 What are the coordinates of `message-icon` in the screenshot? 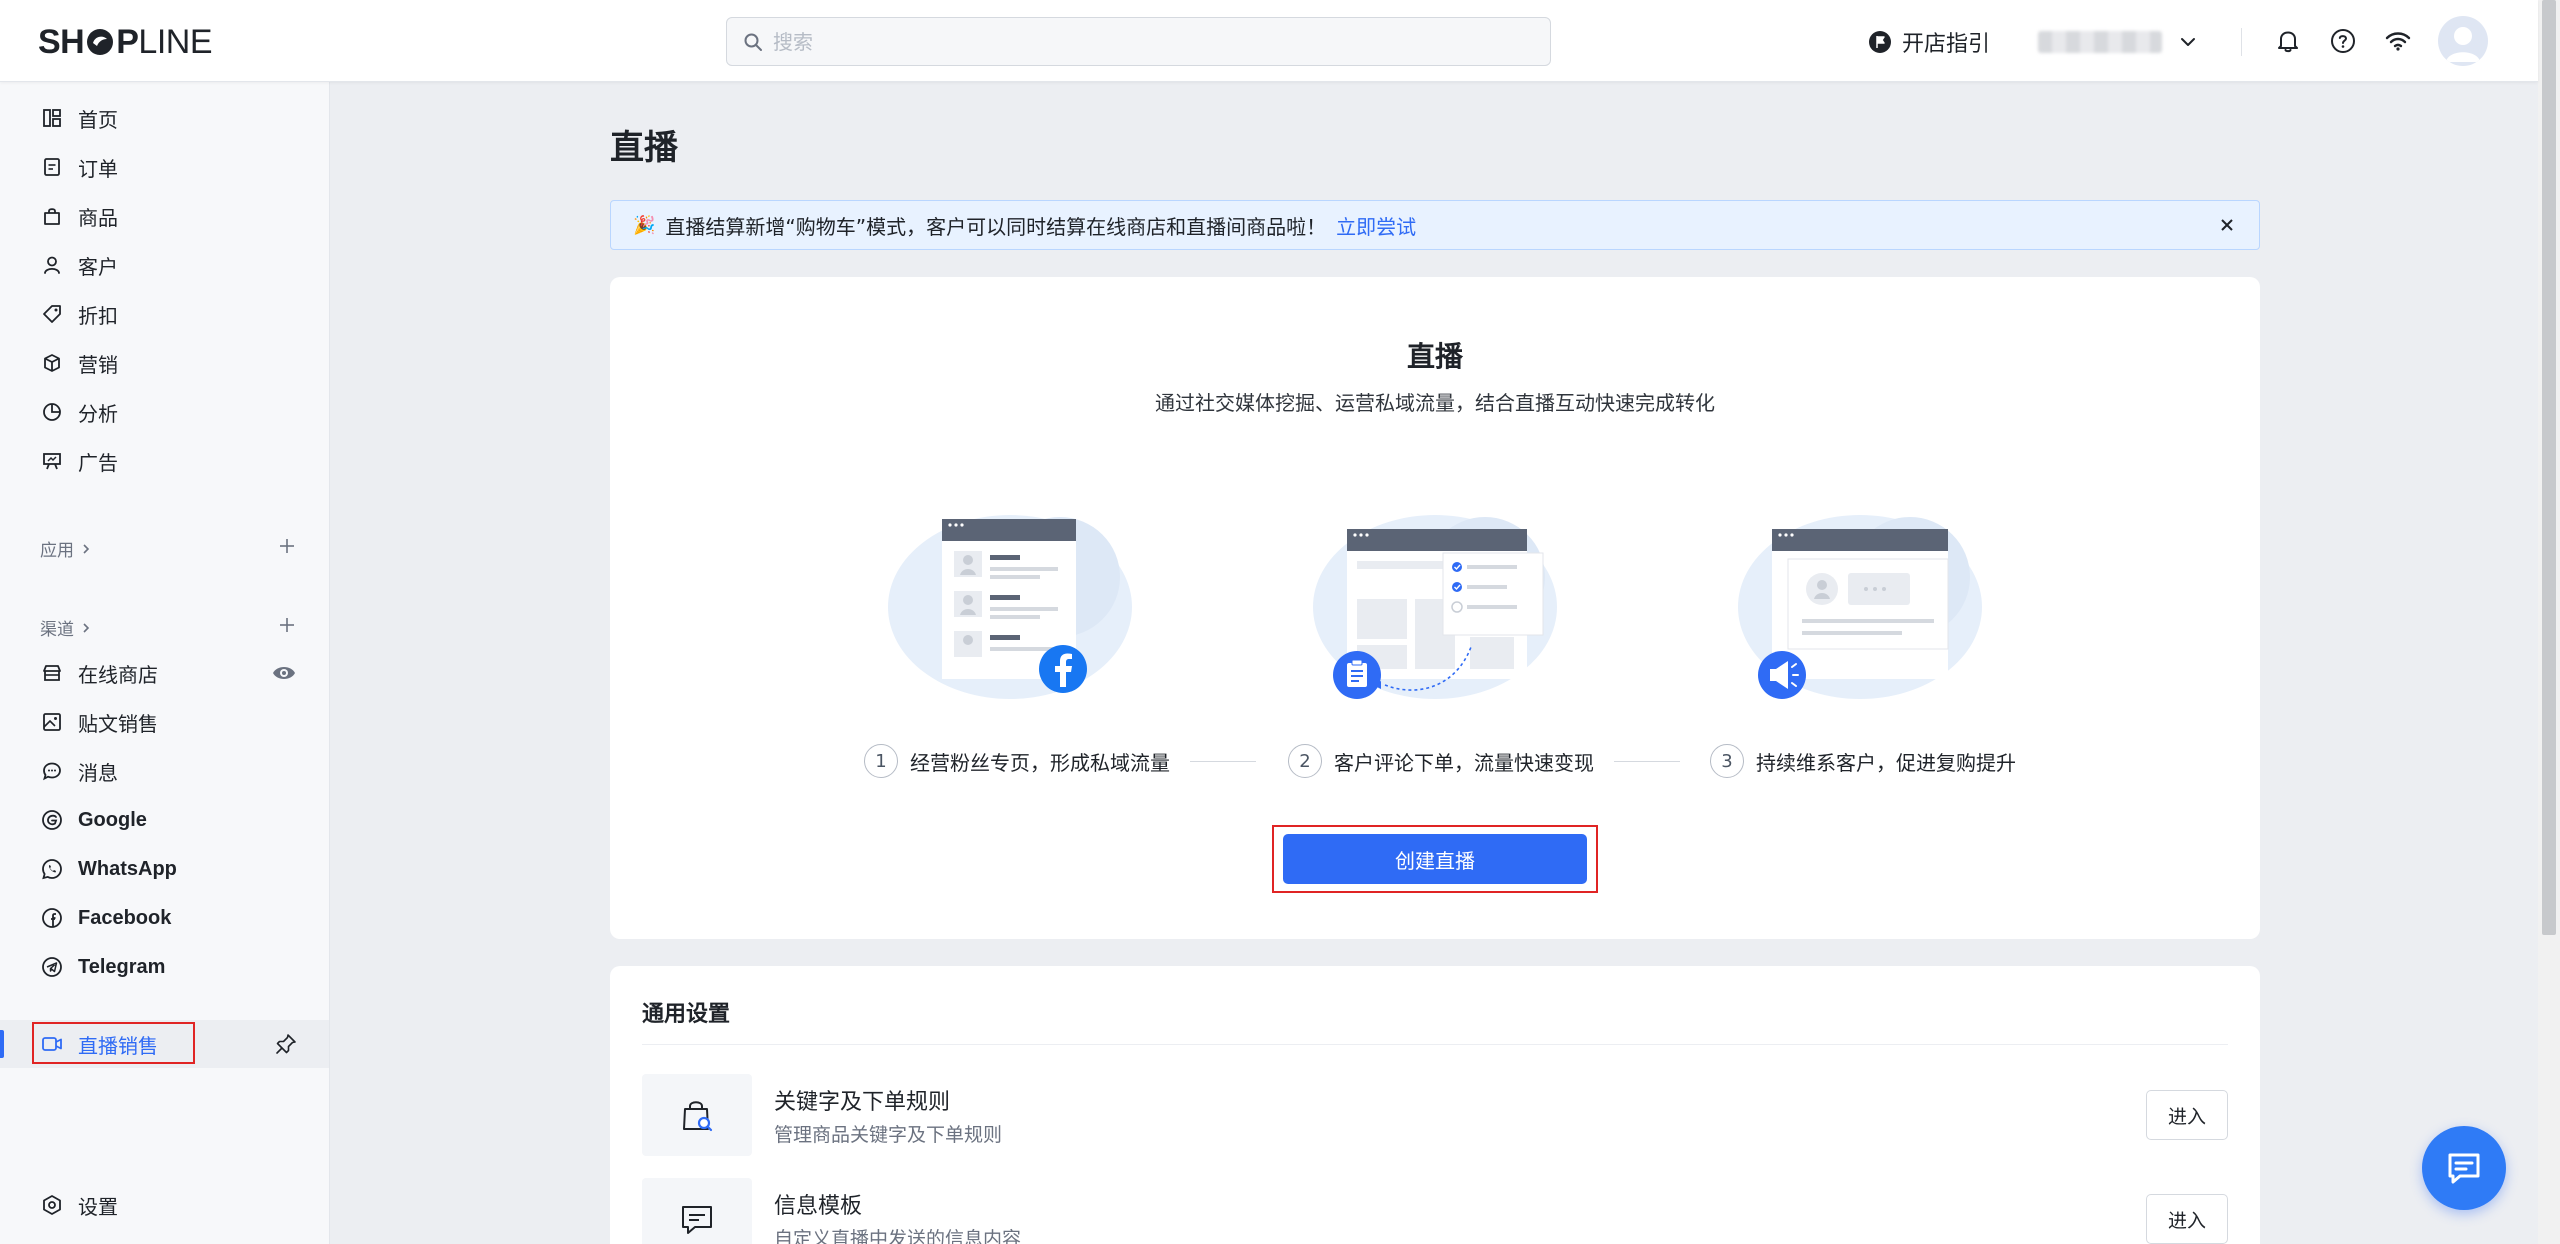 It's located at (52, 771).